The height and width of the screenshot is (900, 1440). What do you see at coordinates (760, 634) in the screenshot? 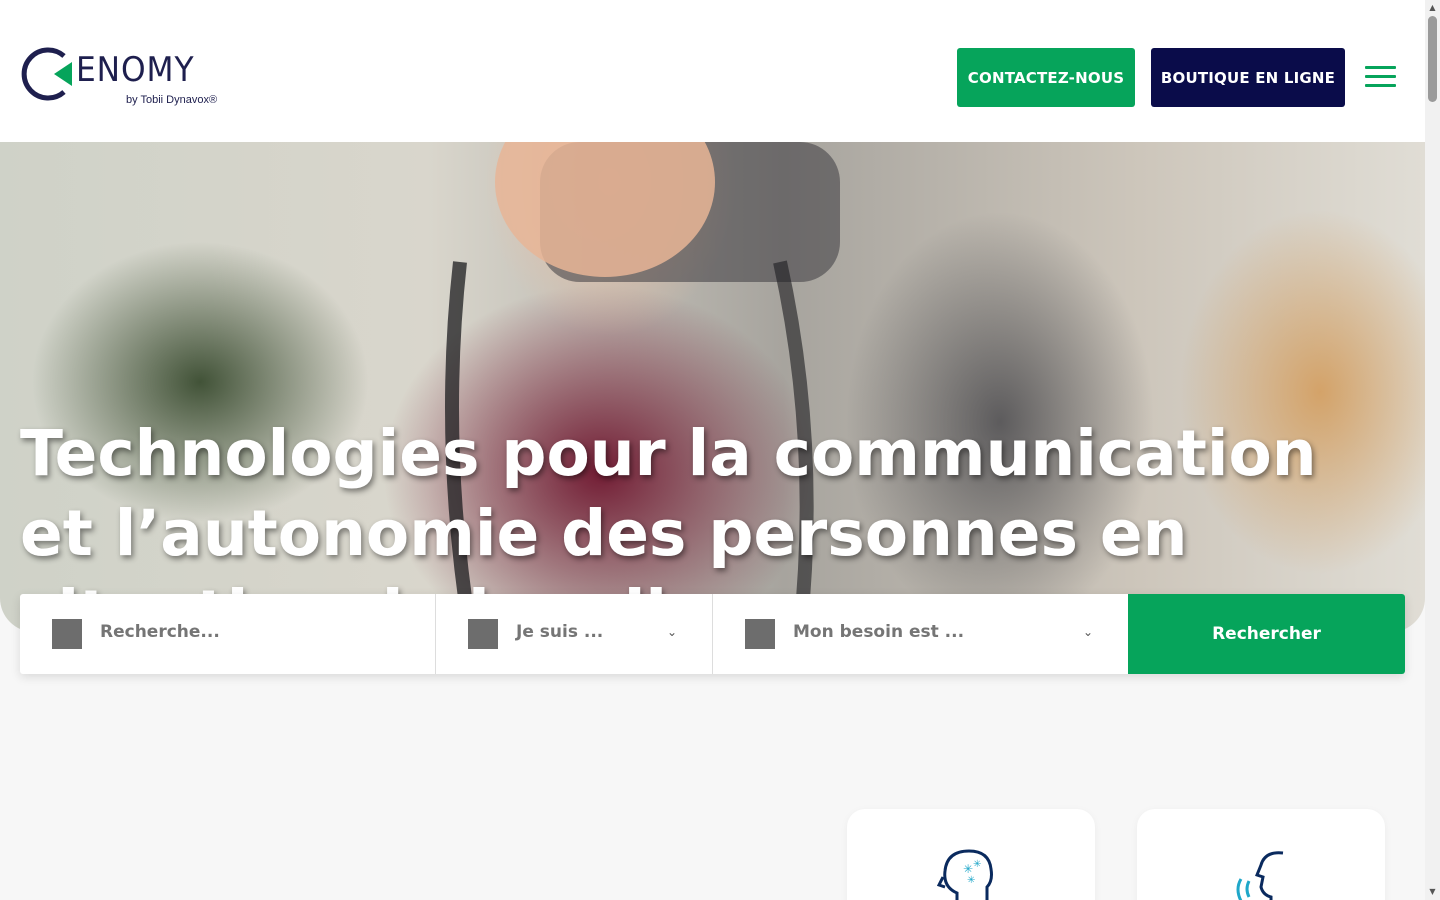
I see `need-icon` at bounding box center [760, 634].